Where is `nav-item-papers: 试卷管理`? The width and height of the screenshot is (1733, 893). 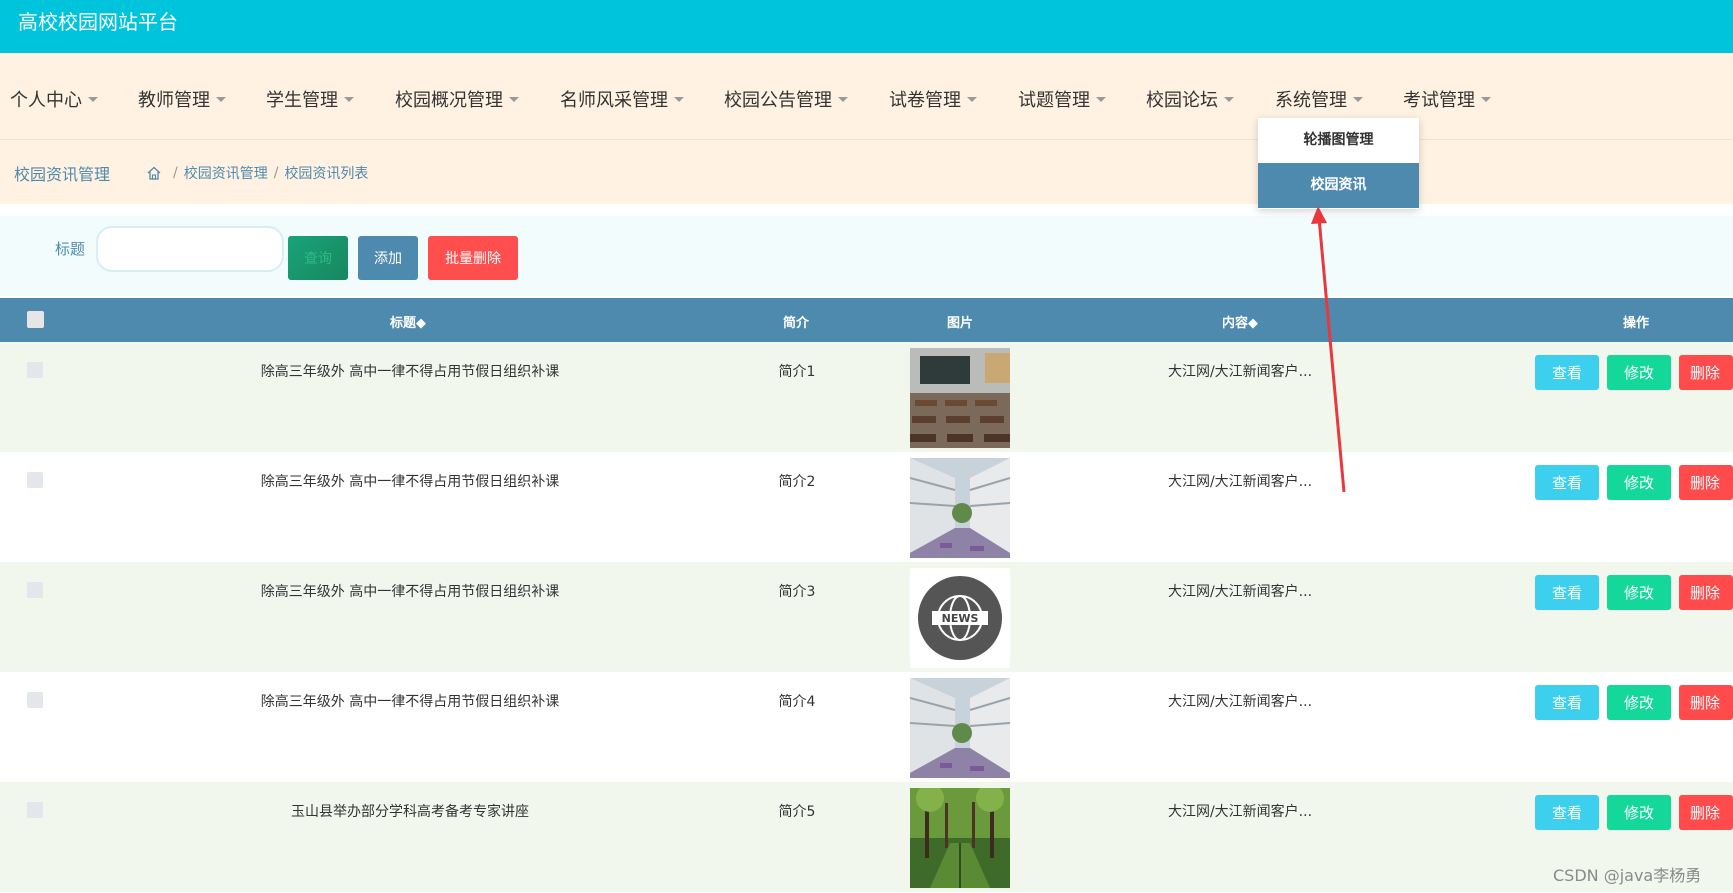 nav-item-papers: 试卷管理 is located at coordinates (933, 99).